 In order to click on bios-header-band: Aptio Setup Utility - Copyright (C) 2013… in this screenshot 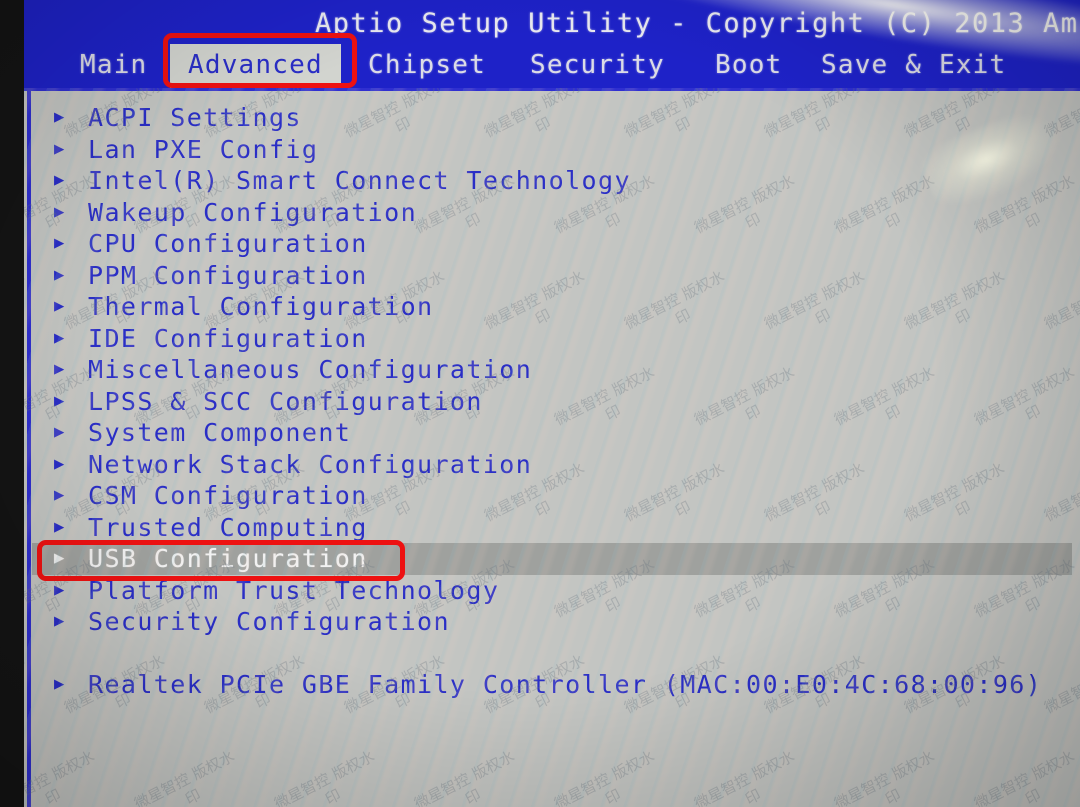, I will do `click(552, 44)`.